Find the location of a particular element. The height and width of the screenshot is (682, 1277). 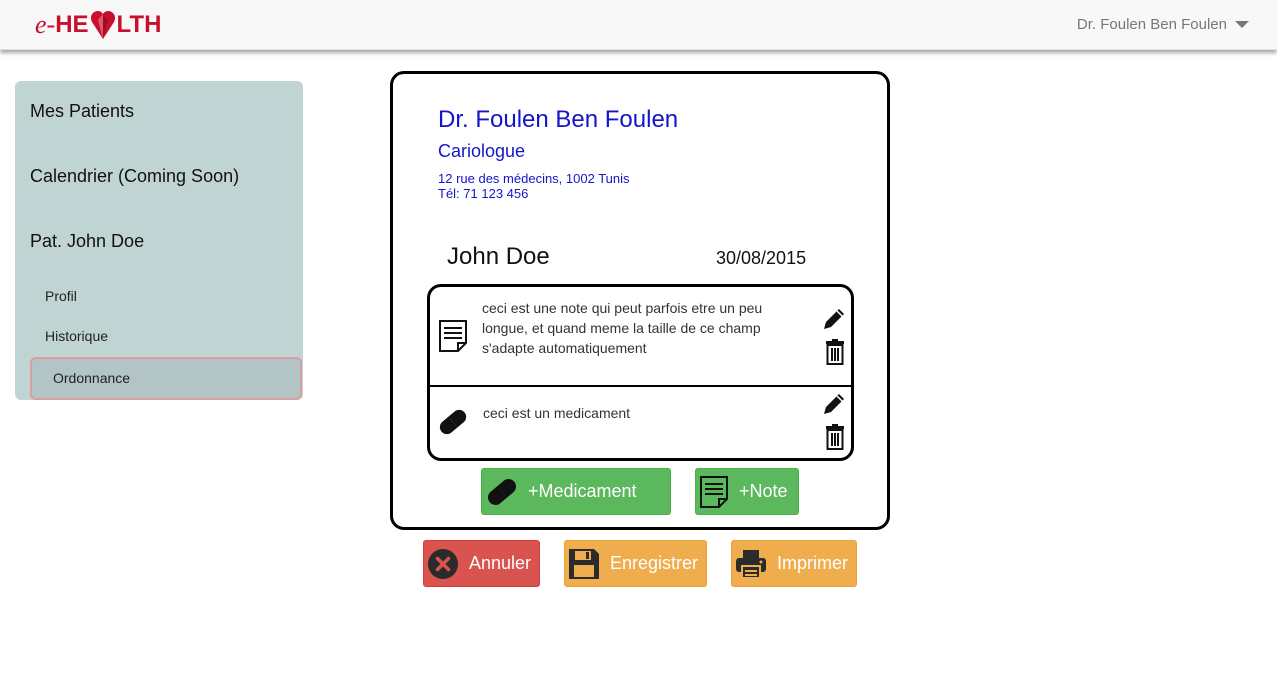

list-item: ceci est un medicament is located at coordinates (640, 422).